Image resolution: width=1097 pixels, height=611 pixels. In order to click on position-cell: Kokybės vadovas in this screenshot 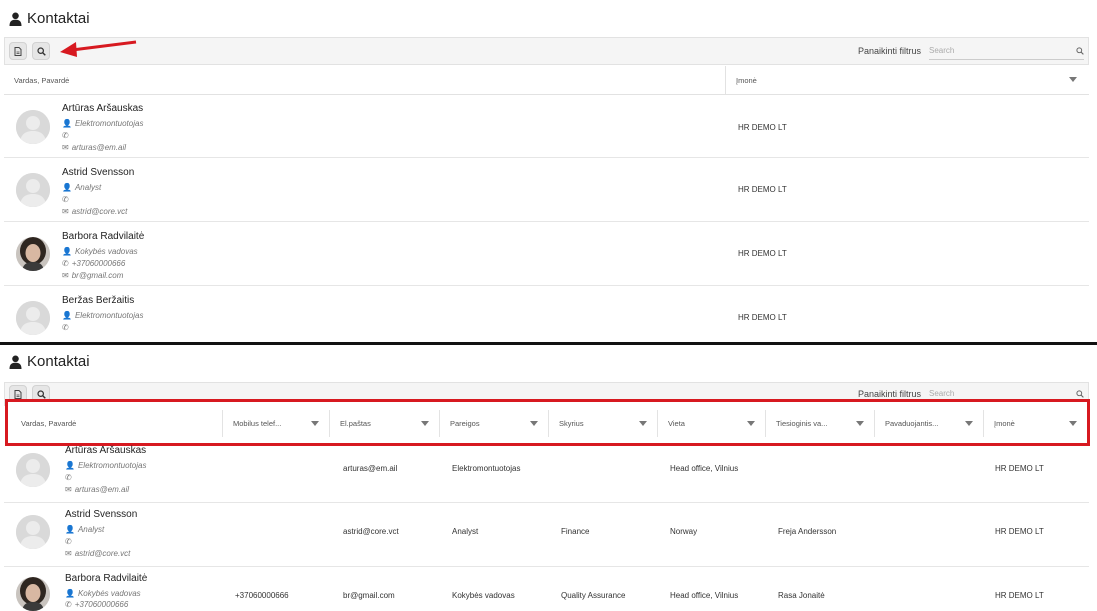, I will do `click(483, 595)`.